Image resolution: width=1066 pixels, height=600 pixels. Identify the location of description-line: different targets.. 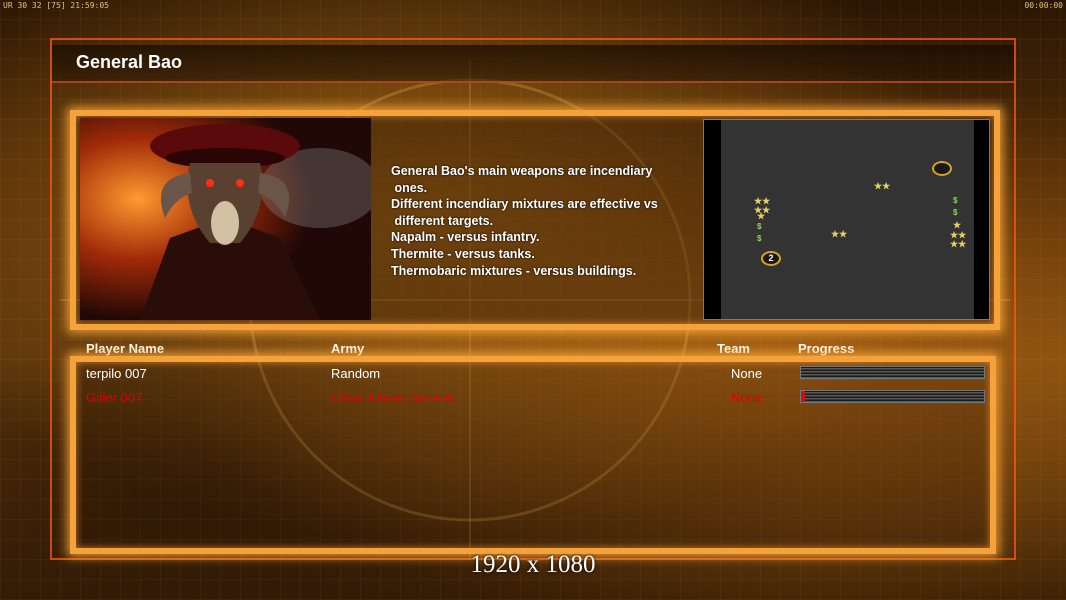
(442, 220).